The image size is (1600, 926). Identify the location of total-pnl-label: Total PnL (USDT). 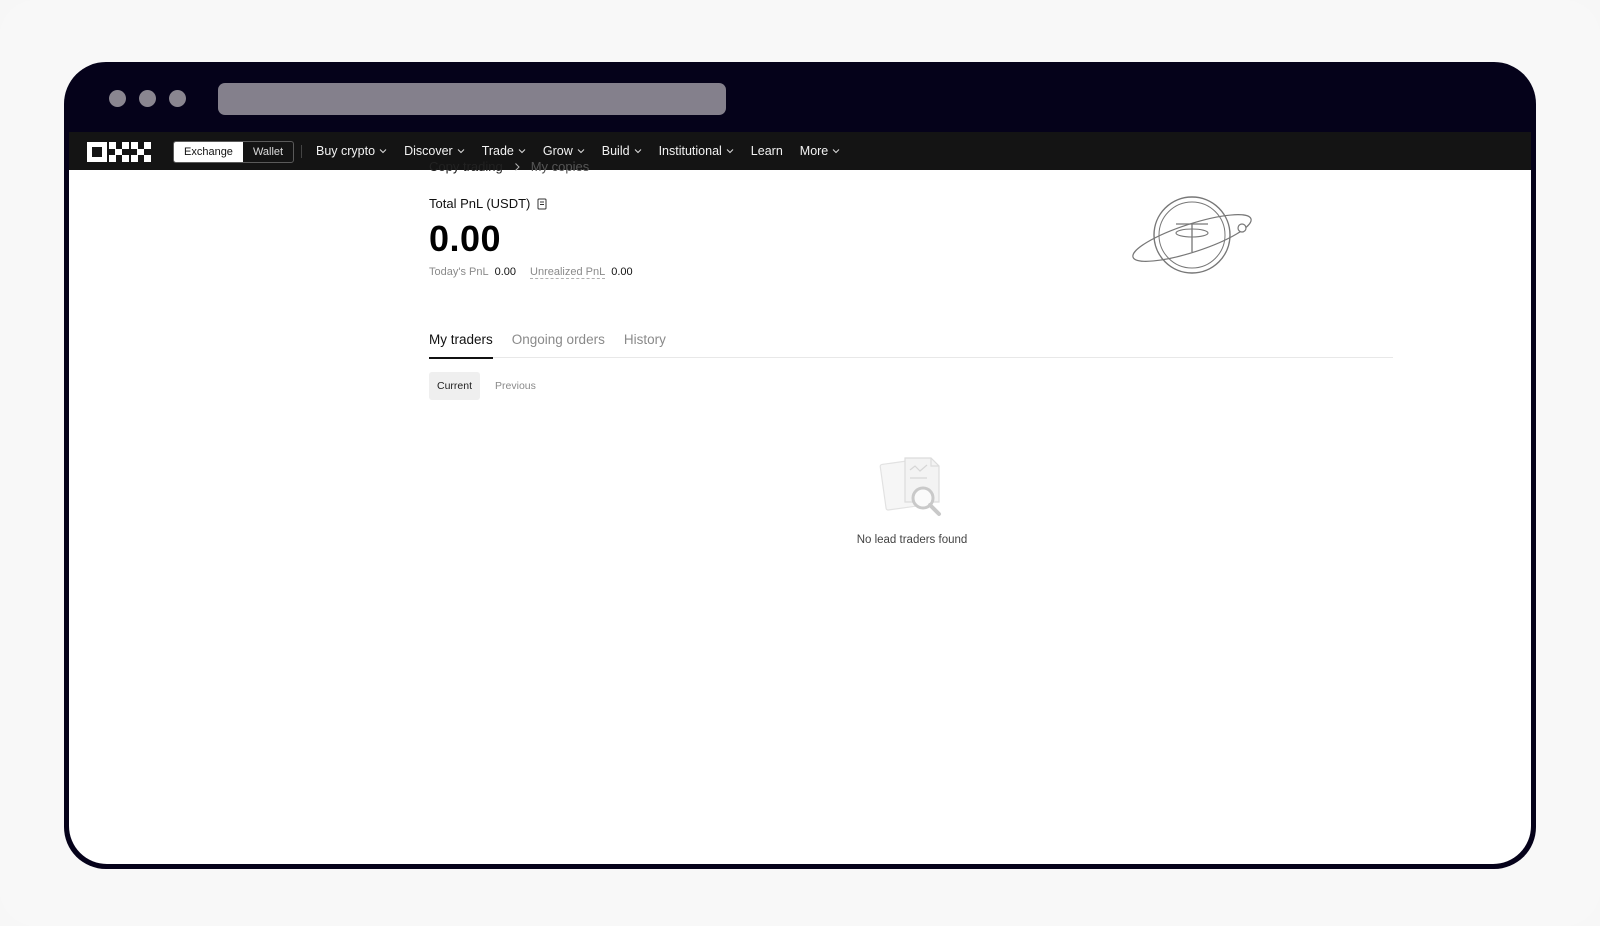
(480, 203).